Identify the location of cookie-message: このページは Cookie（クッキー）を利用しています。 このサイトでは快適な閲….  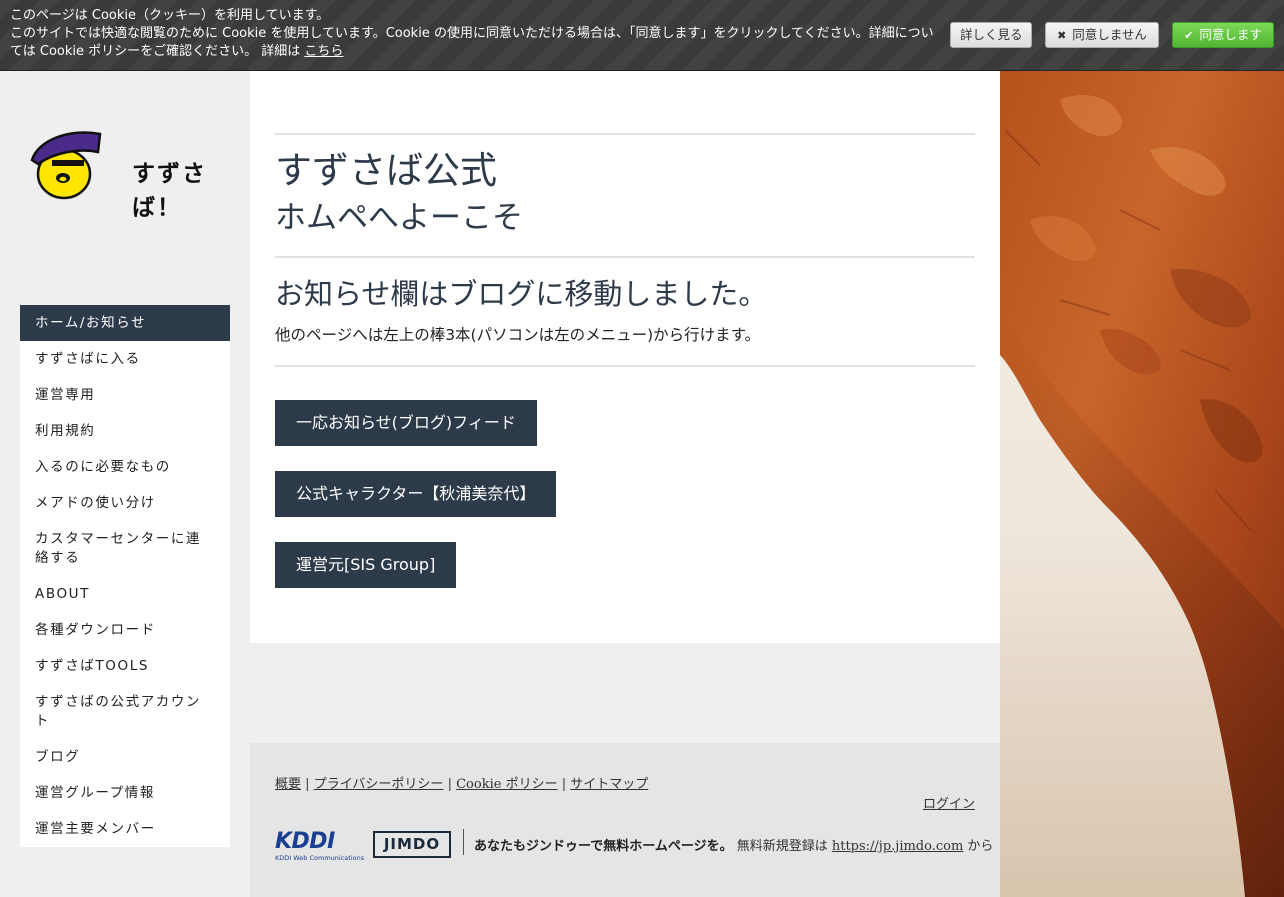
(472, 34).